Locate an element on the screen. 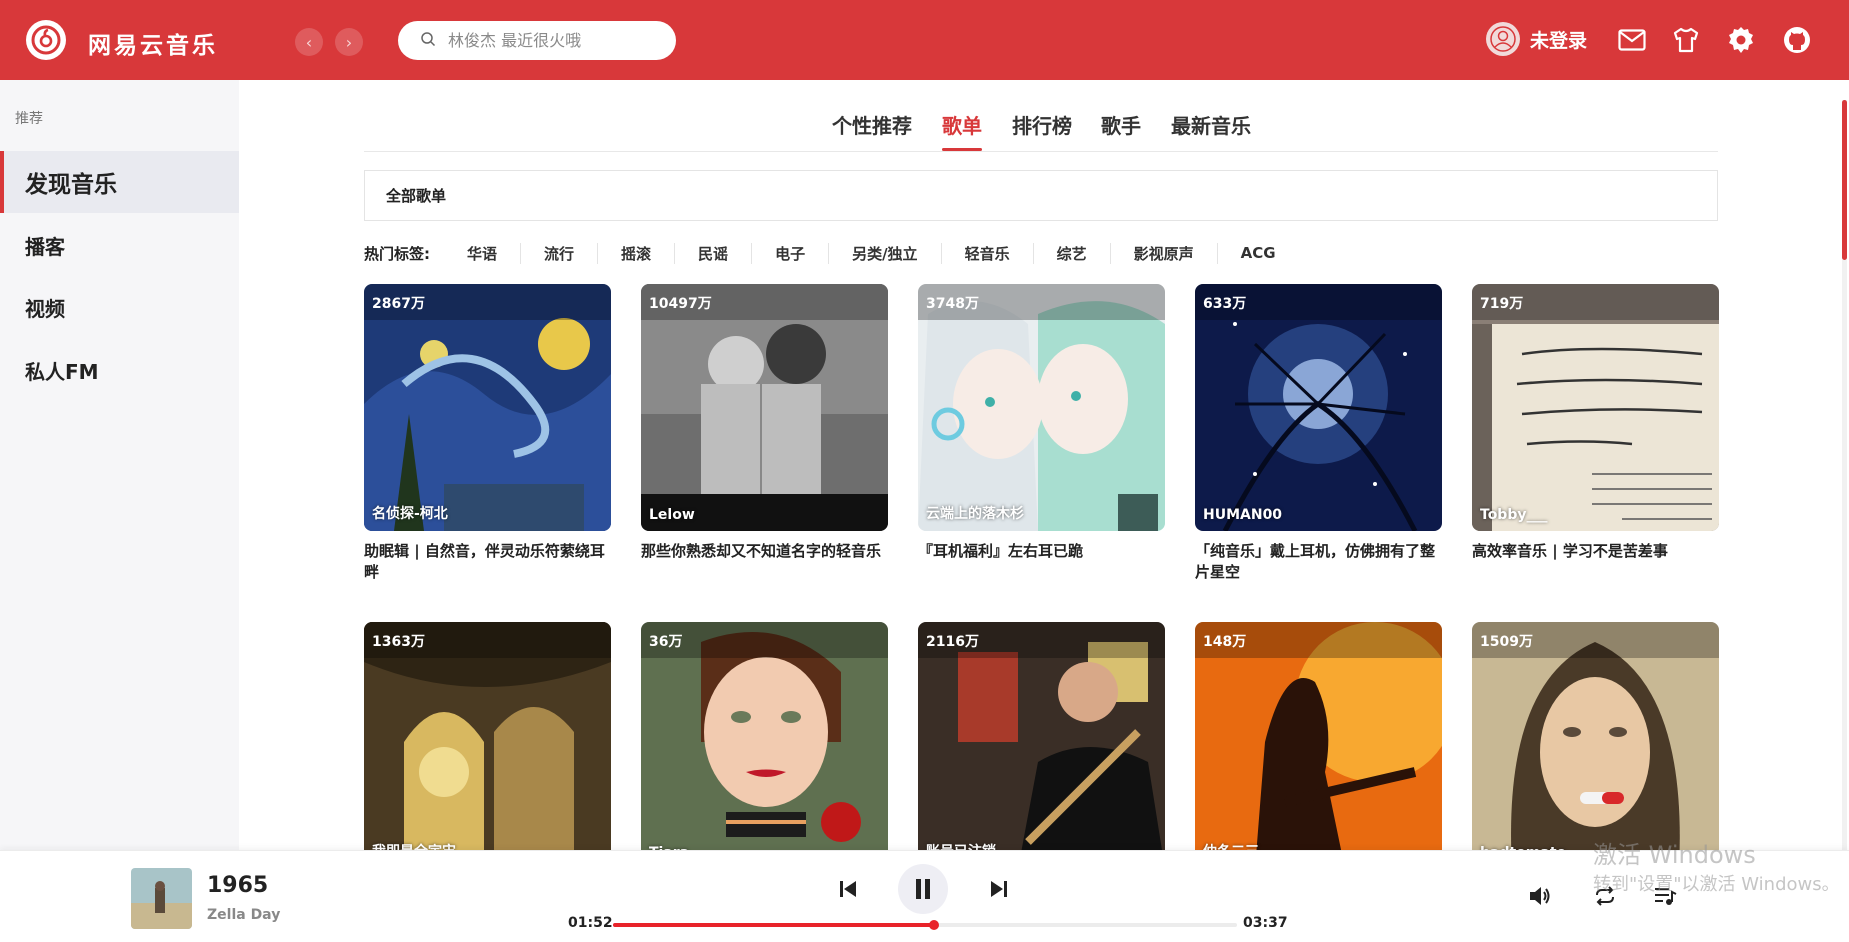 This screenshot has height=942, width=1849. sidebar-item-video: 视频 is located at coordinates (119, 307).